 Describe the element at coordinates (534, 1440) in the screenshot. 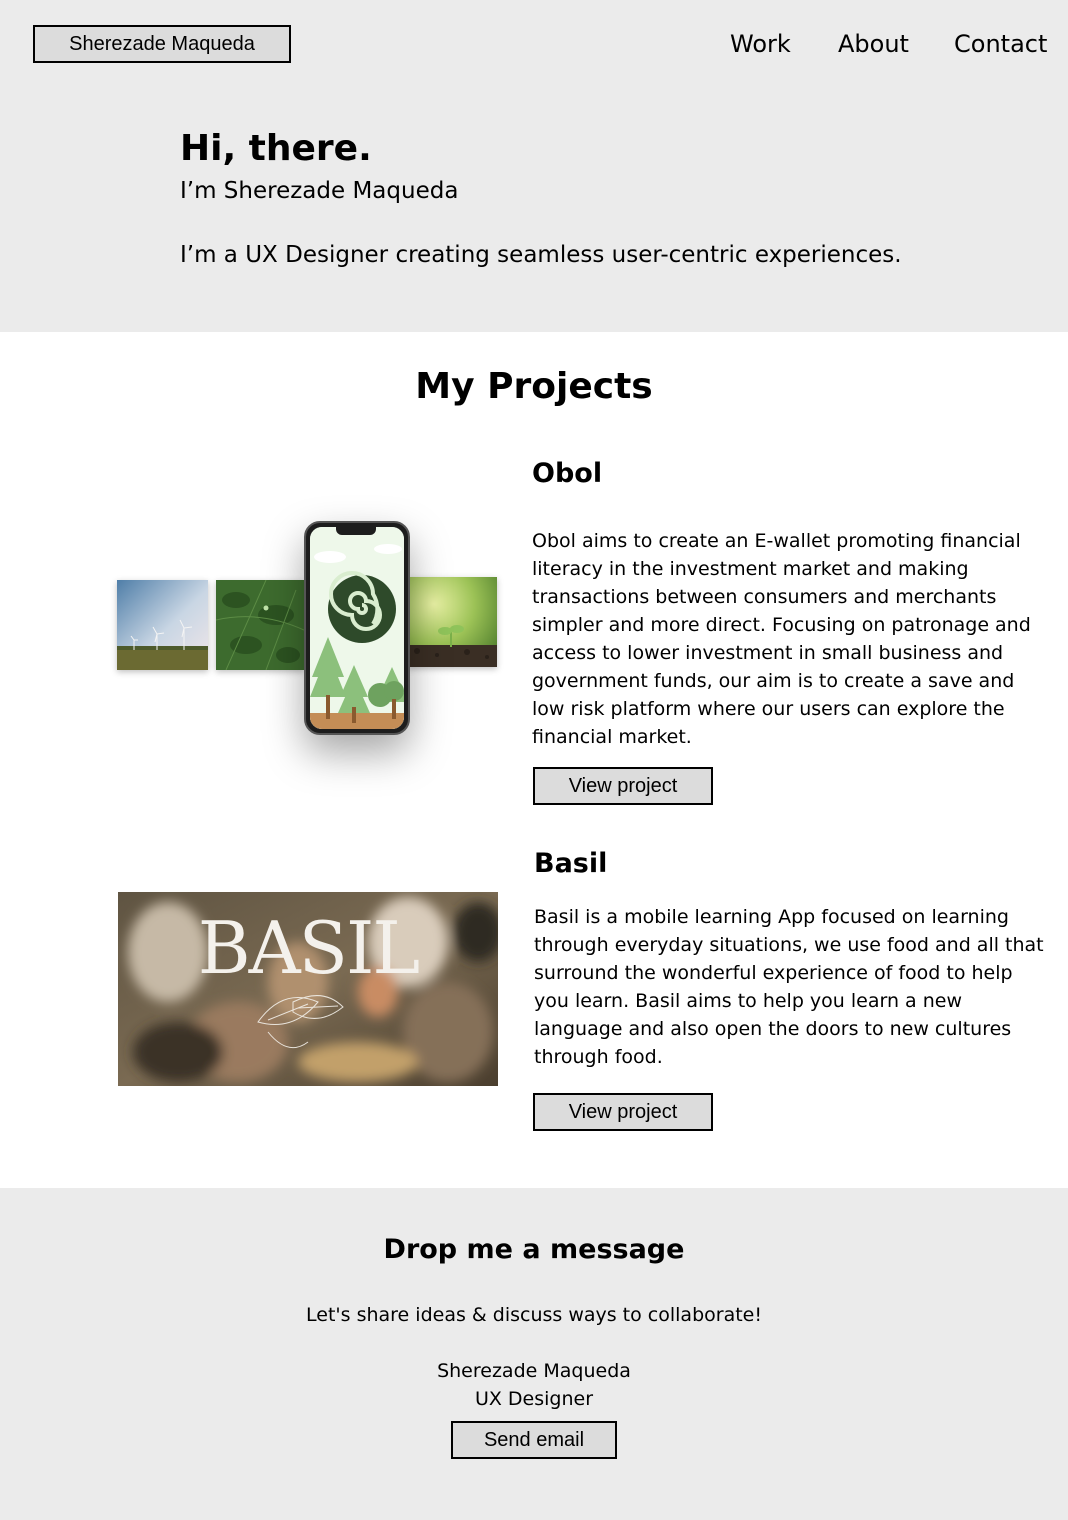

I see `send-email-button: Send email` at that location.